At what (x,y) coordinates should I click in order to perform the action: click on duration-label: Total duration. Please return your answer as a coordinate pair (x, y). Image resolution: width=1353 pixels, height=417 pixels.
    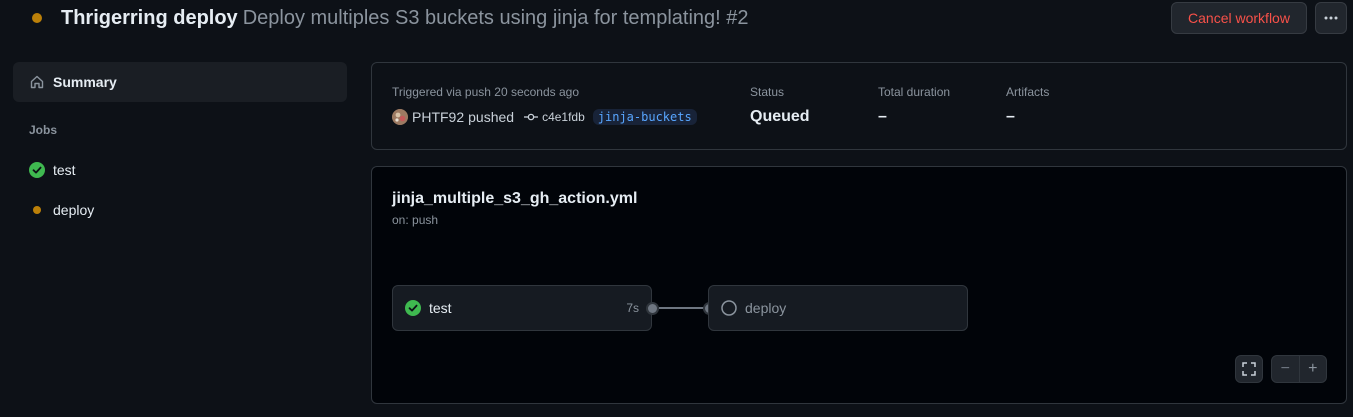
    Looking at the image, I should click on (914, 92).